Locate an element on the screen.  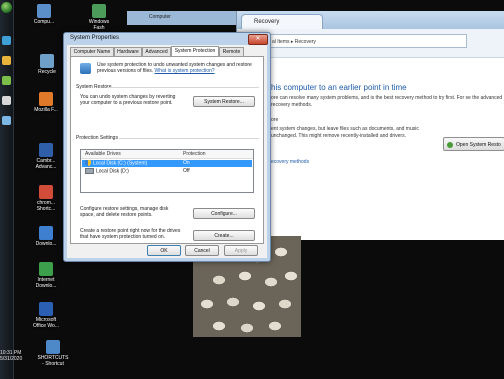
open-system-restore-button: Open System Resto is located at coordinates (473, 144).